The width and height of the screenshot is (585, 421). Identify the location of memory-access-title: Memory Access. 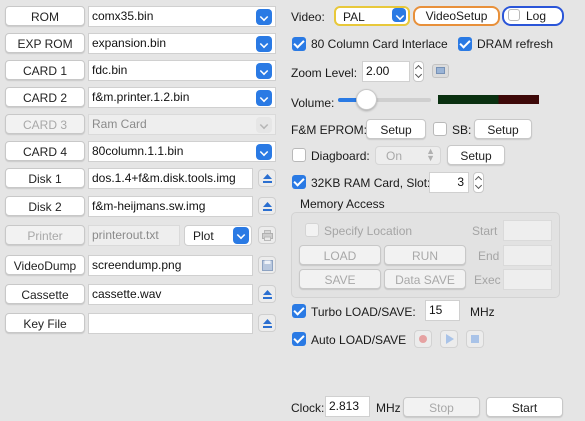
(342, 204).